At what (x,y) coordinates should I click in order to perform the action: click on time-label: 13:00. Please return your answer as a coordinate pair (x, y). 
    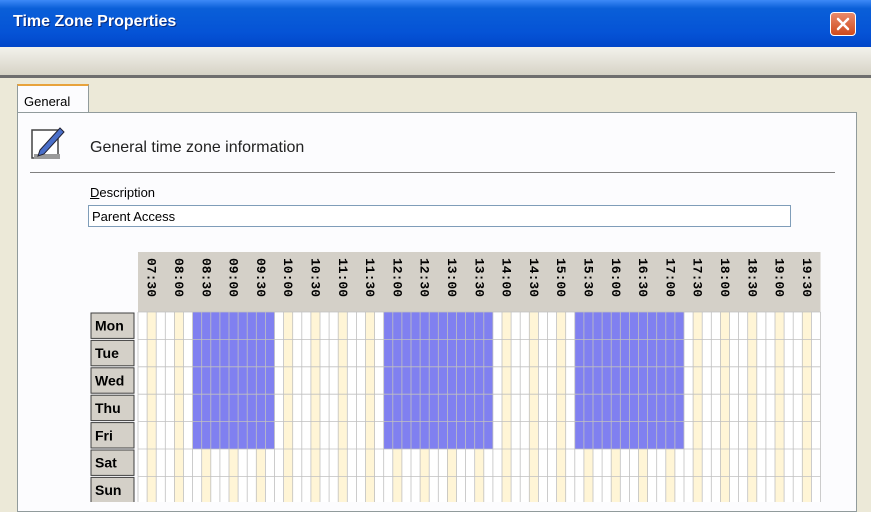
    Looking at the image, I should click on (451, 277).